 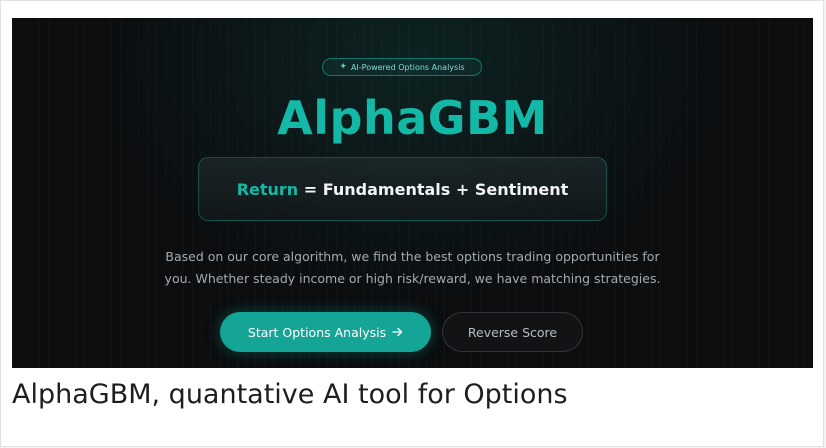 I want to click on brand-title: AlphaGBM, so click(x=412, y=118).